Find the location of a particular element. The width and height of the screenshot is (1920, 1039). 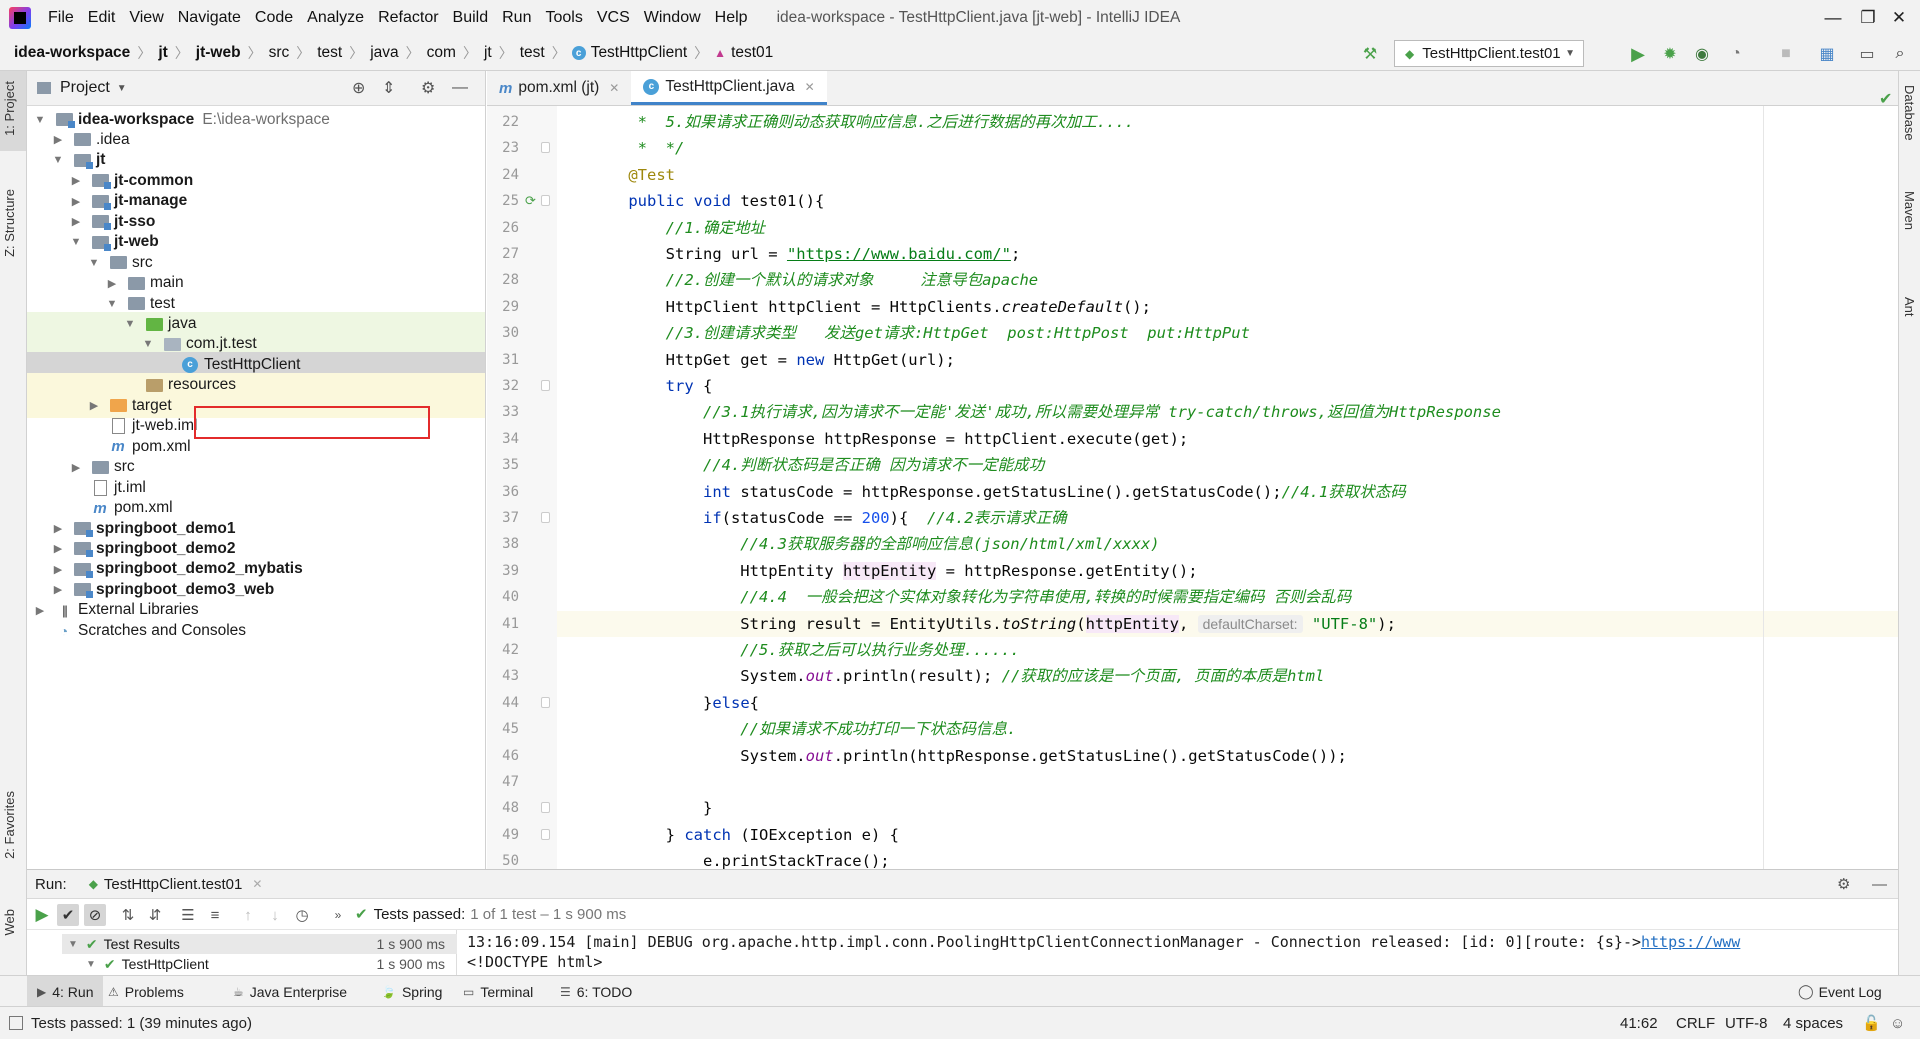

search-icon: ⌕ is located at coordinates (1900, 54).